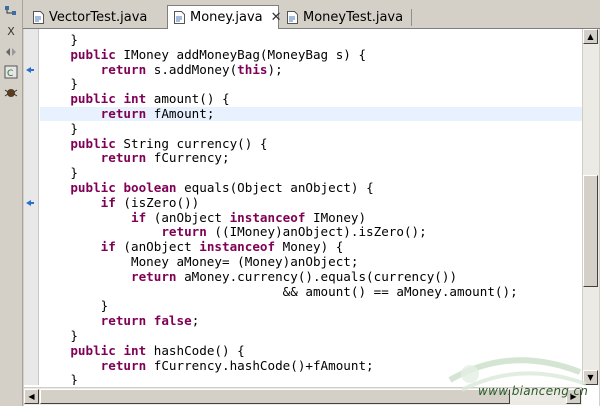 The width and height of the screenshot is (600, 406). I want to click on tab-label: Money.java, so click(226, 17).